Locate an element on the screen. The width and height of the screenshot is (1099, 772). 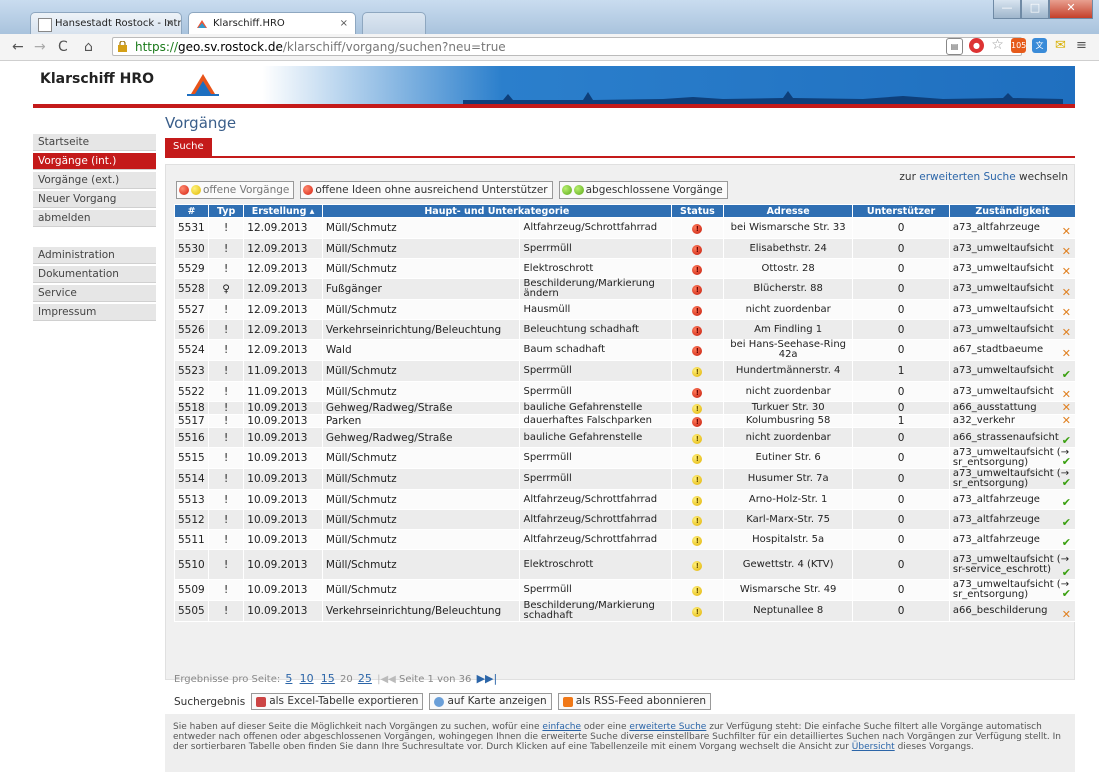
sidebar-item-abmelden: abmelden is located at coordinates (94, 218).